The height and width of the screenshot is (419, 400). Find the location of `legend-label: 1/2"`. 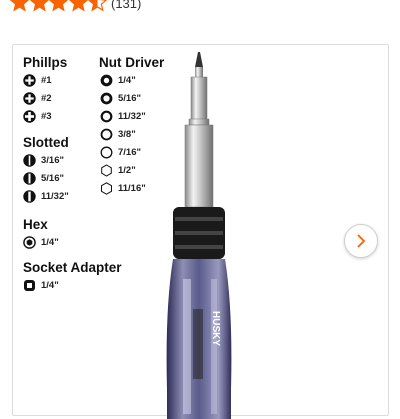

legend-label: 1/2" is located at coordinates (127, 170).